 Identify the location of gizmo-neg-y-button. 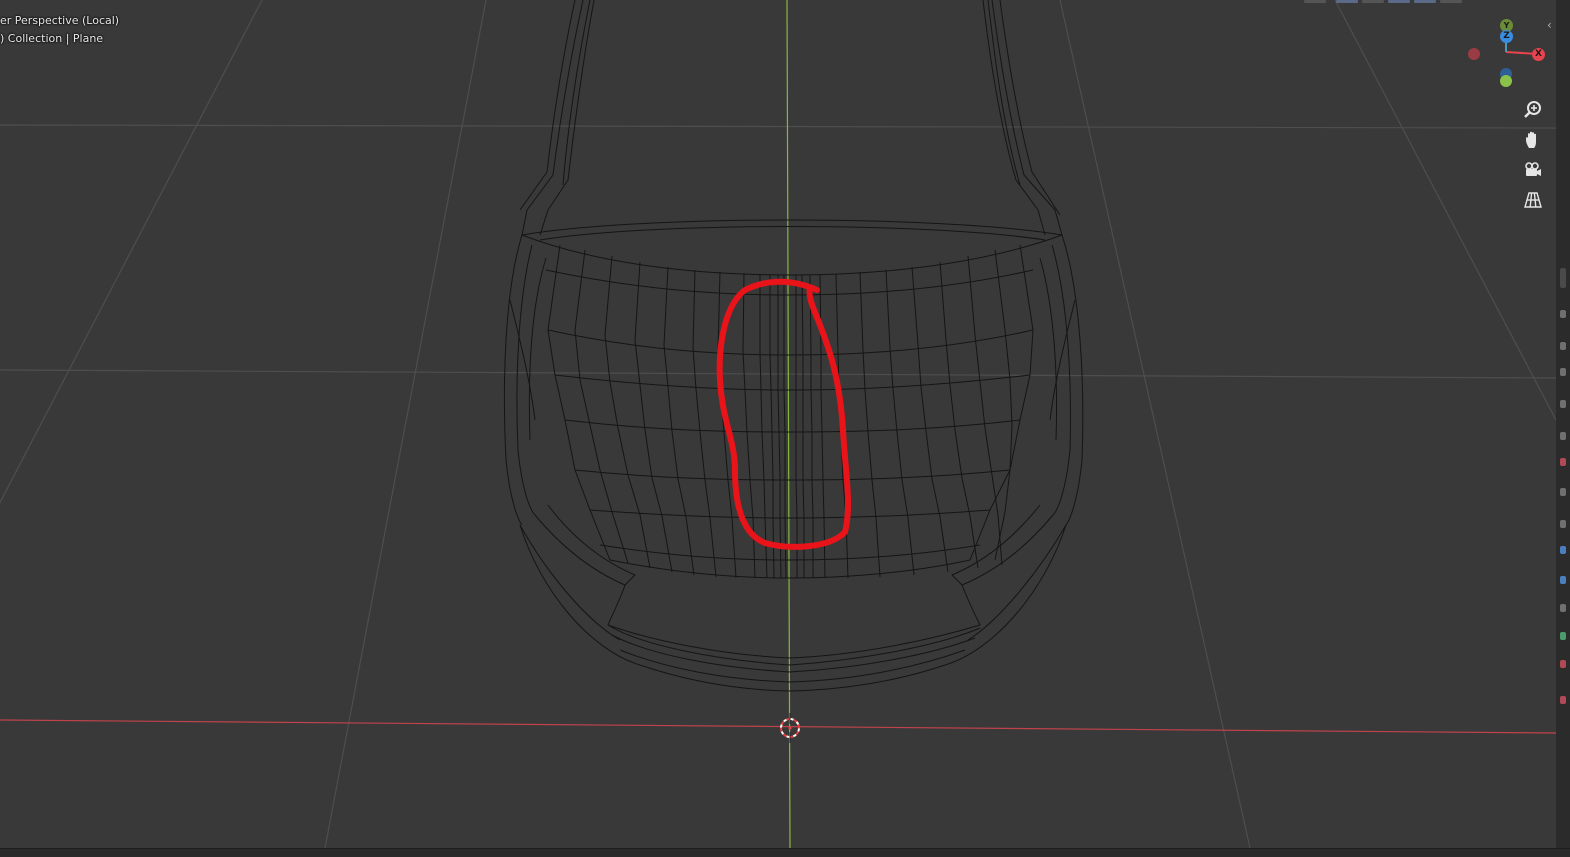
(1506, 81).